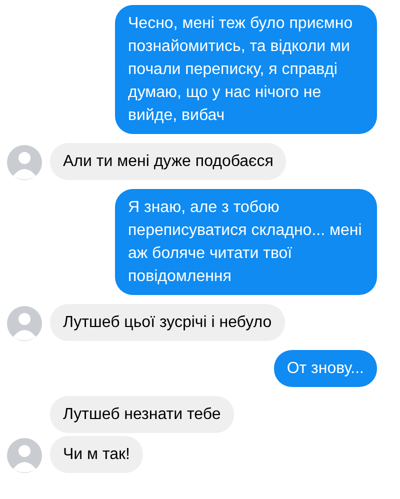  Describe the element at coordinates (246, 242) in the screenshot. I see `sent-message: Я знаю, але з тобою переписуватися складно... мені аж боляче читати твої повідомлення` at that location.